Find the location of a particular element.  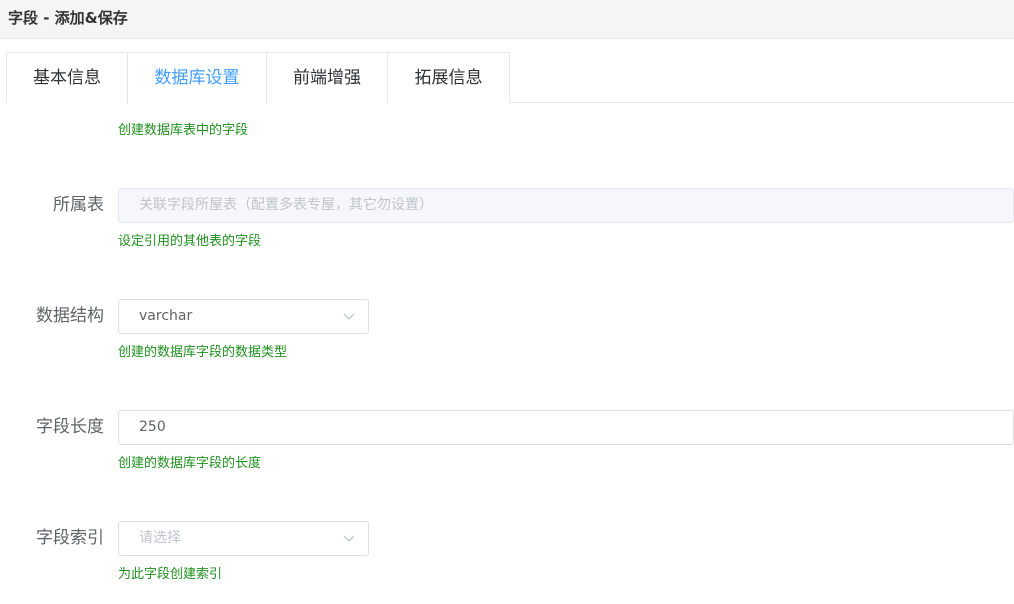

tab-bar: 基本信息 数据库设置 前端增强 拓展信息 is located at coordinates (510, 78).